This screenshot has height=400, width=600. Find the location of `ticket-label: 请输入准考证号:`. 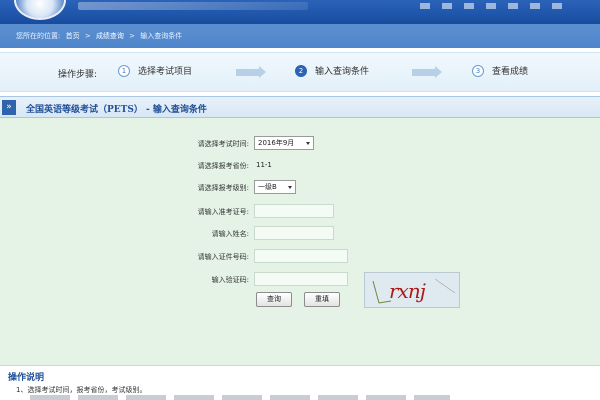

ticket-label: 请输入准考证号: is located at coordinates (223, 212).